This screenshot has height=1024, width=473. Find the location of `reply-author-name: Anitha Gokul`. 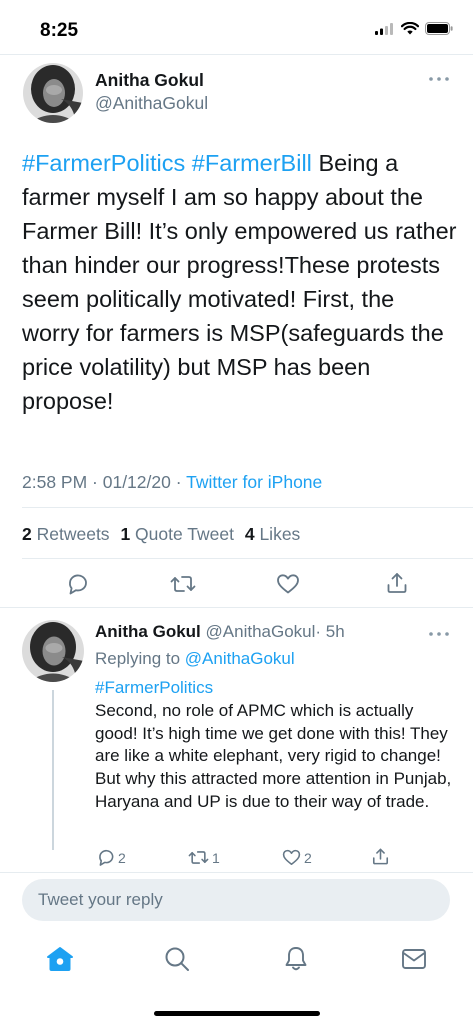

reply-author-name: Anitha Gokul is located at coordinates (148, 631).